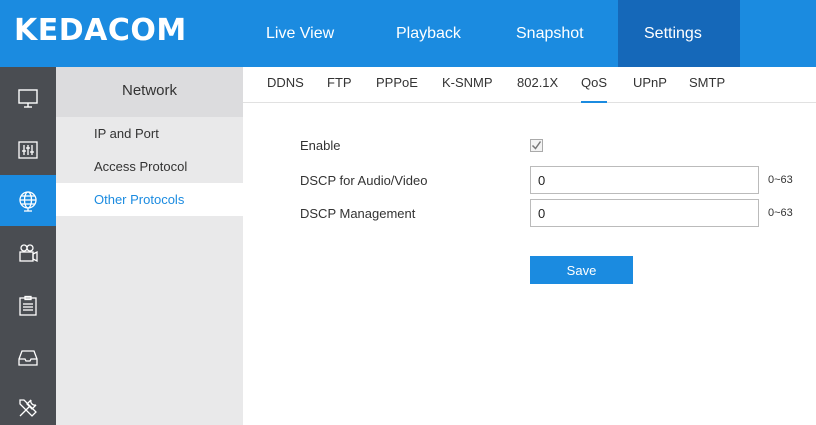 The image size is (816, 425). I want to click on monitor-icon, so click(28, 98).